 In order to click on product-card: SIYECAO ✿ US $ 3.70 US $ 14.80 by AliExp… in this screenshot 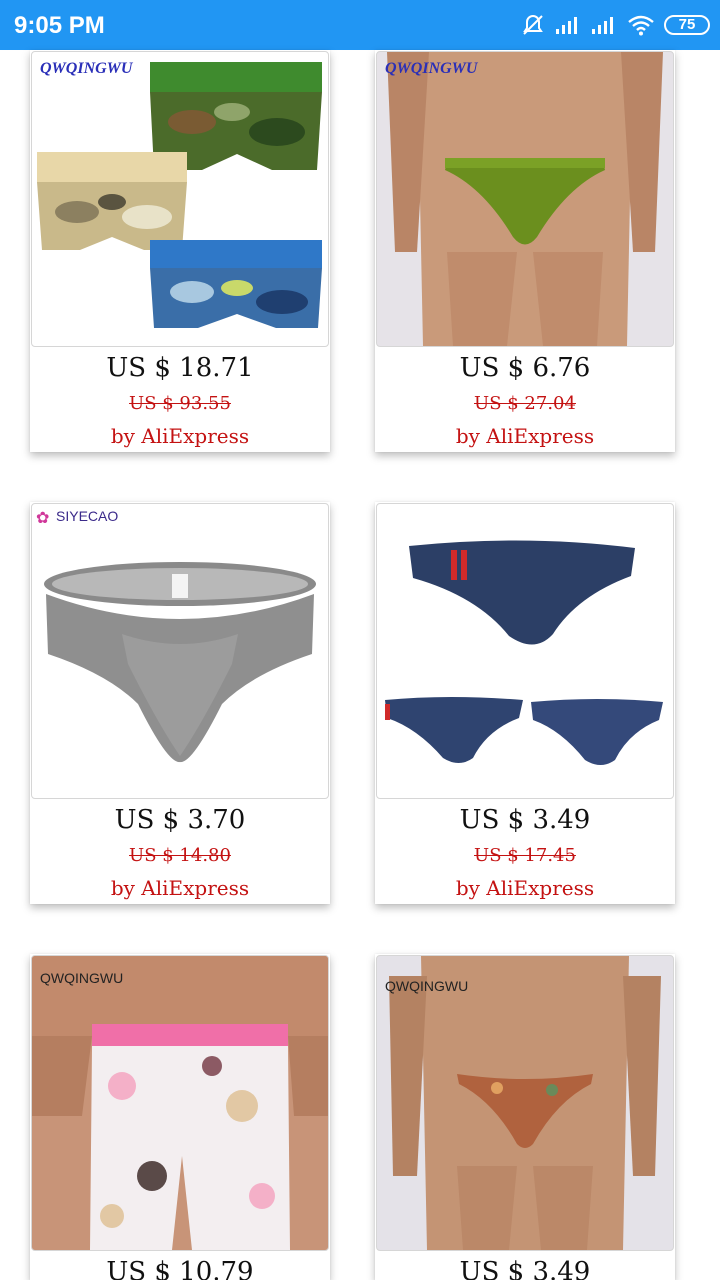, I will do `click(180, 703)`.